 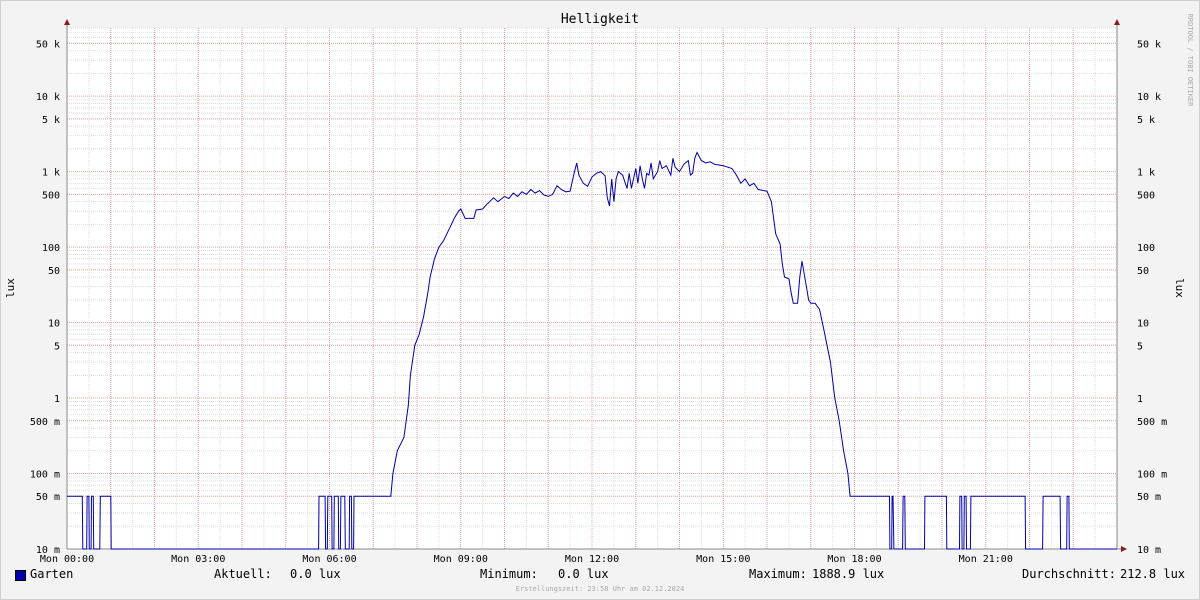 I want to click on y-tick-label-left: 10 k, so click(x=48, y=97).